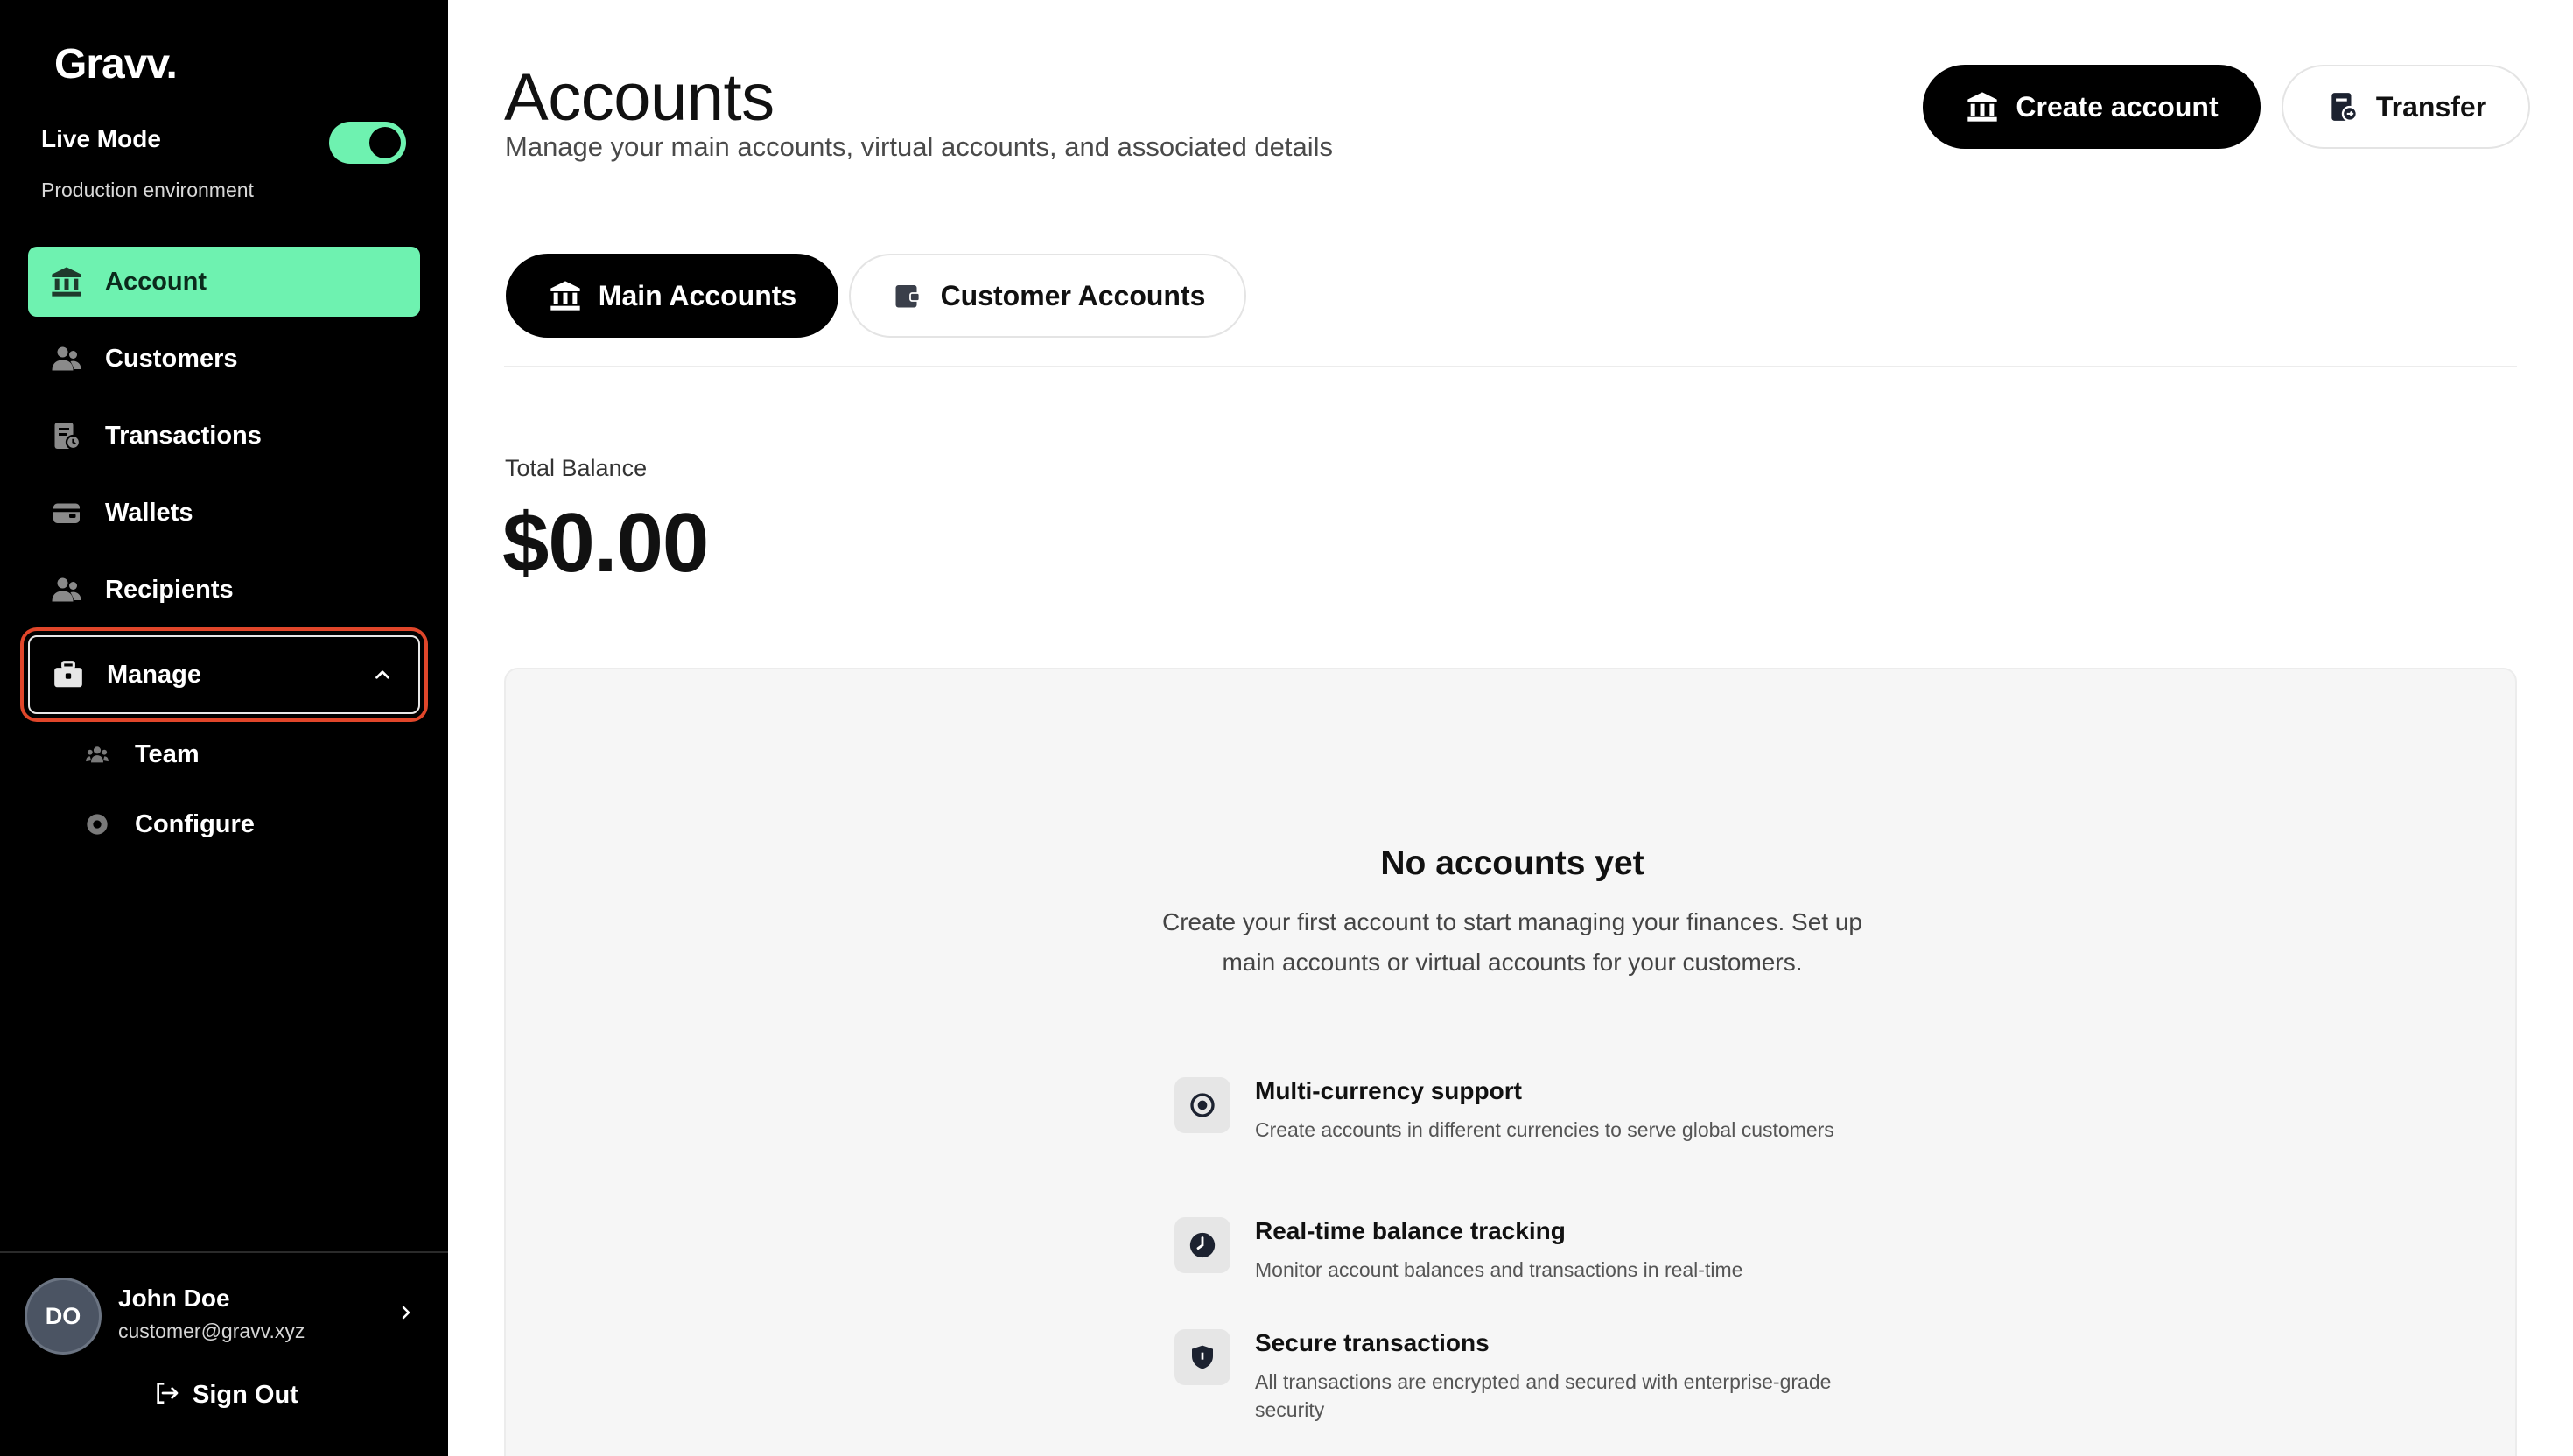 The width and height of the screenshot is (2573, 1456). I want to click on sidebar-item-label: Transactions, so click(183, 435).